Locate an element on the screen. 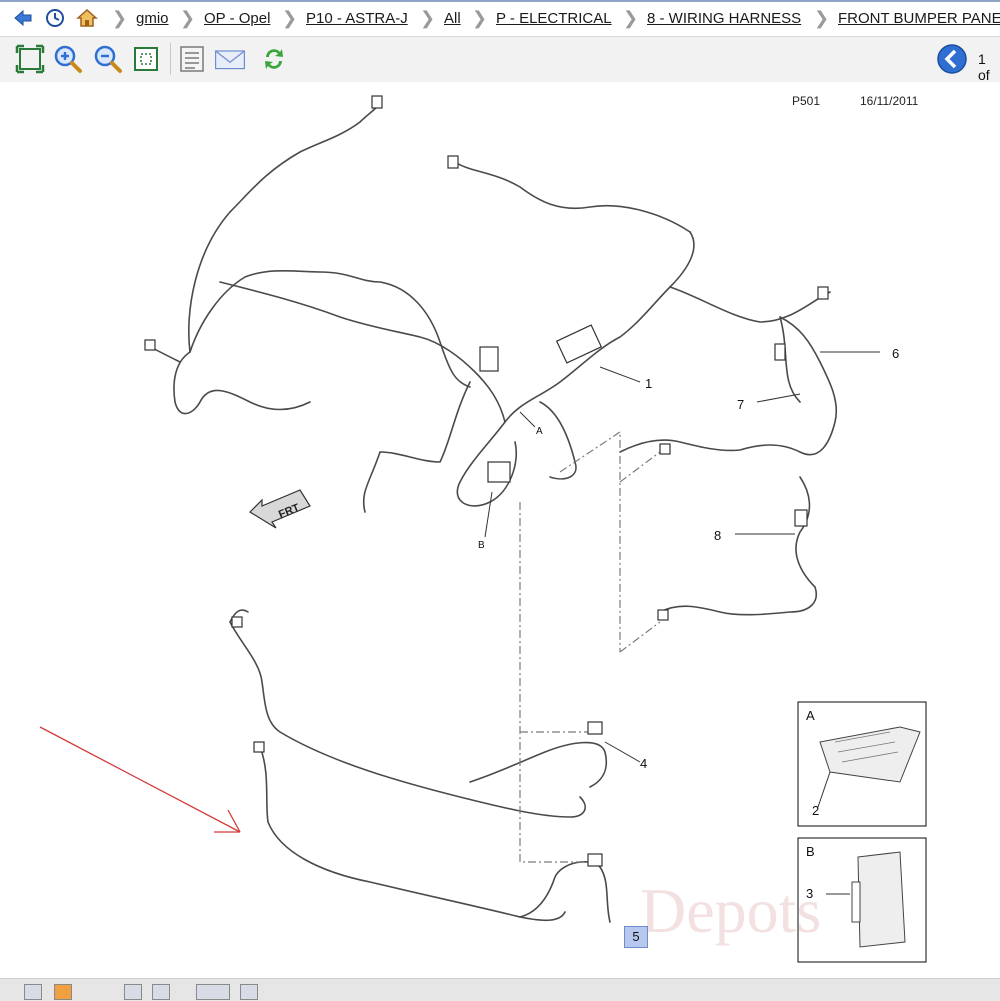  harness-bumper-lower is located at coordinates (412, 834).